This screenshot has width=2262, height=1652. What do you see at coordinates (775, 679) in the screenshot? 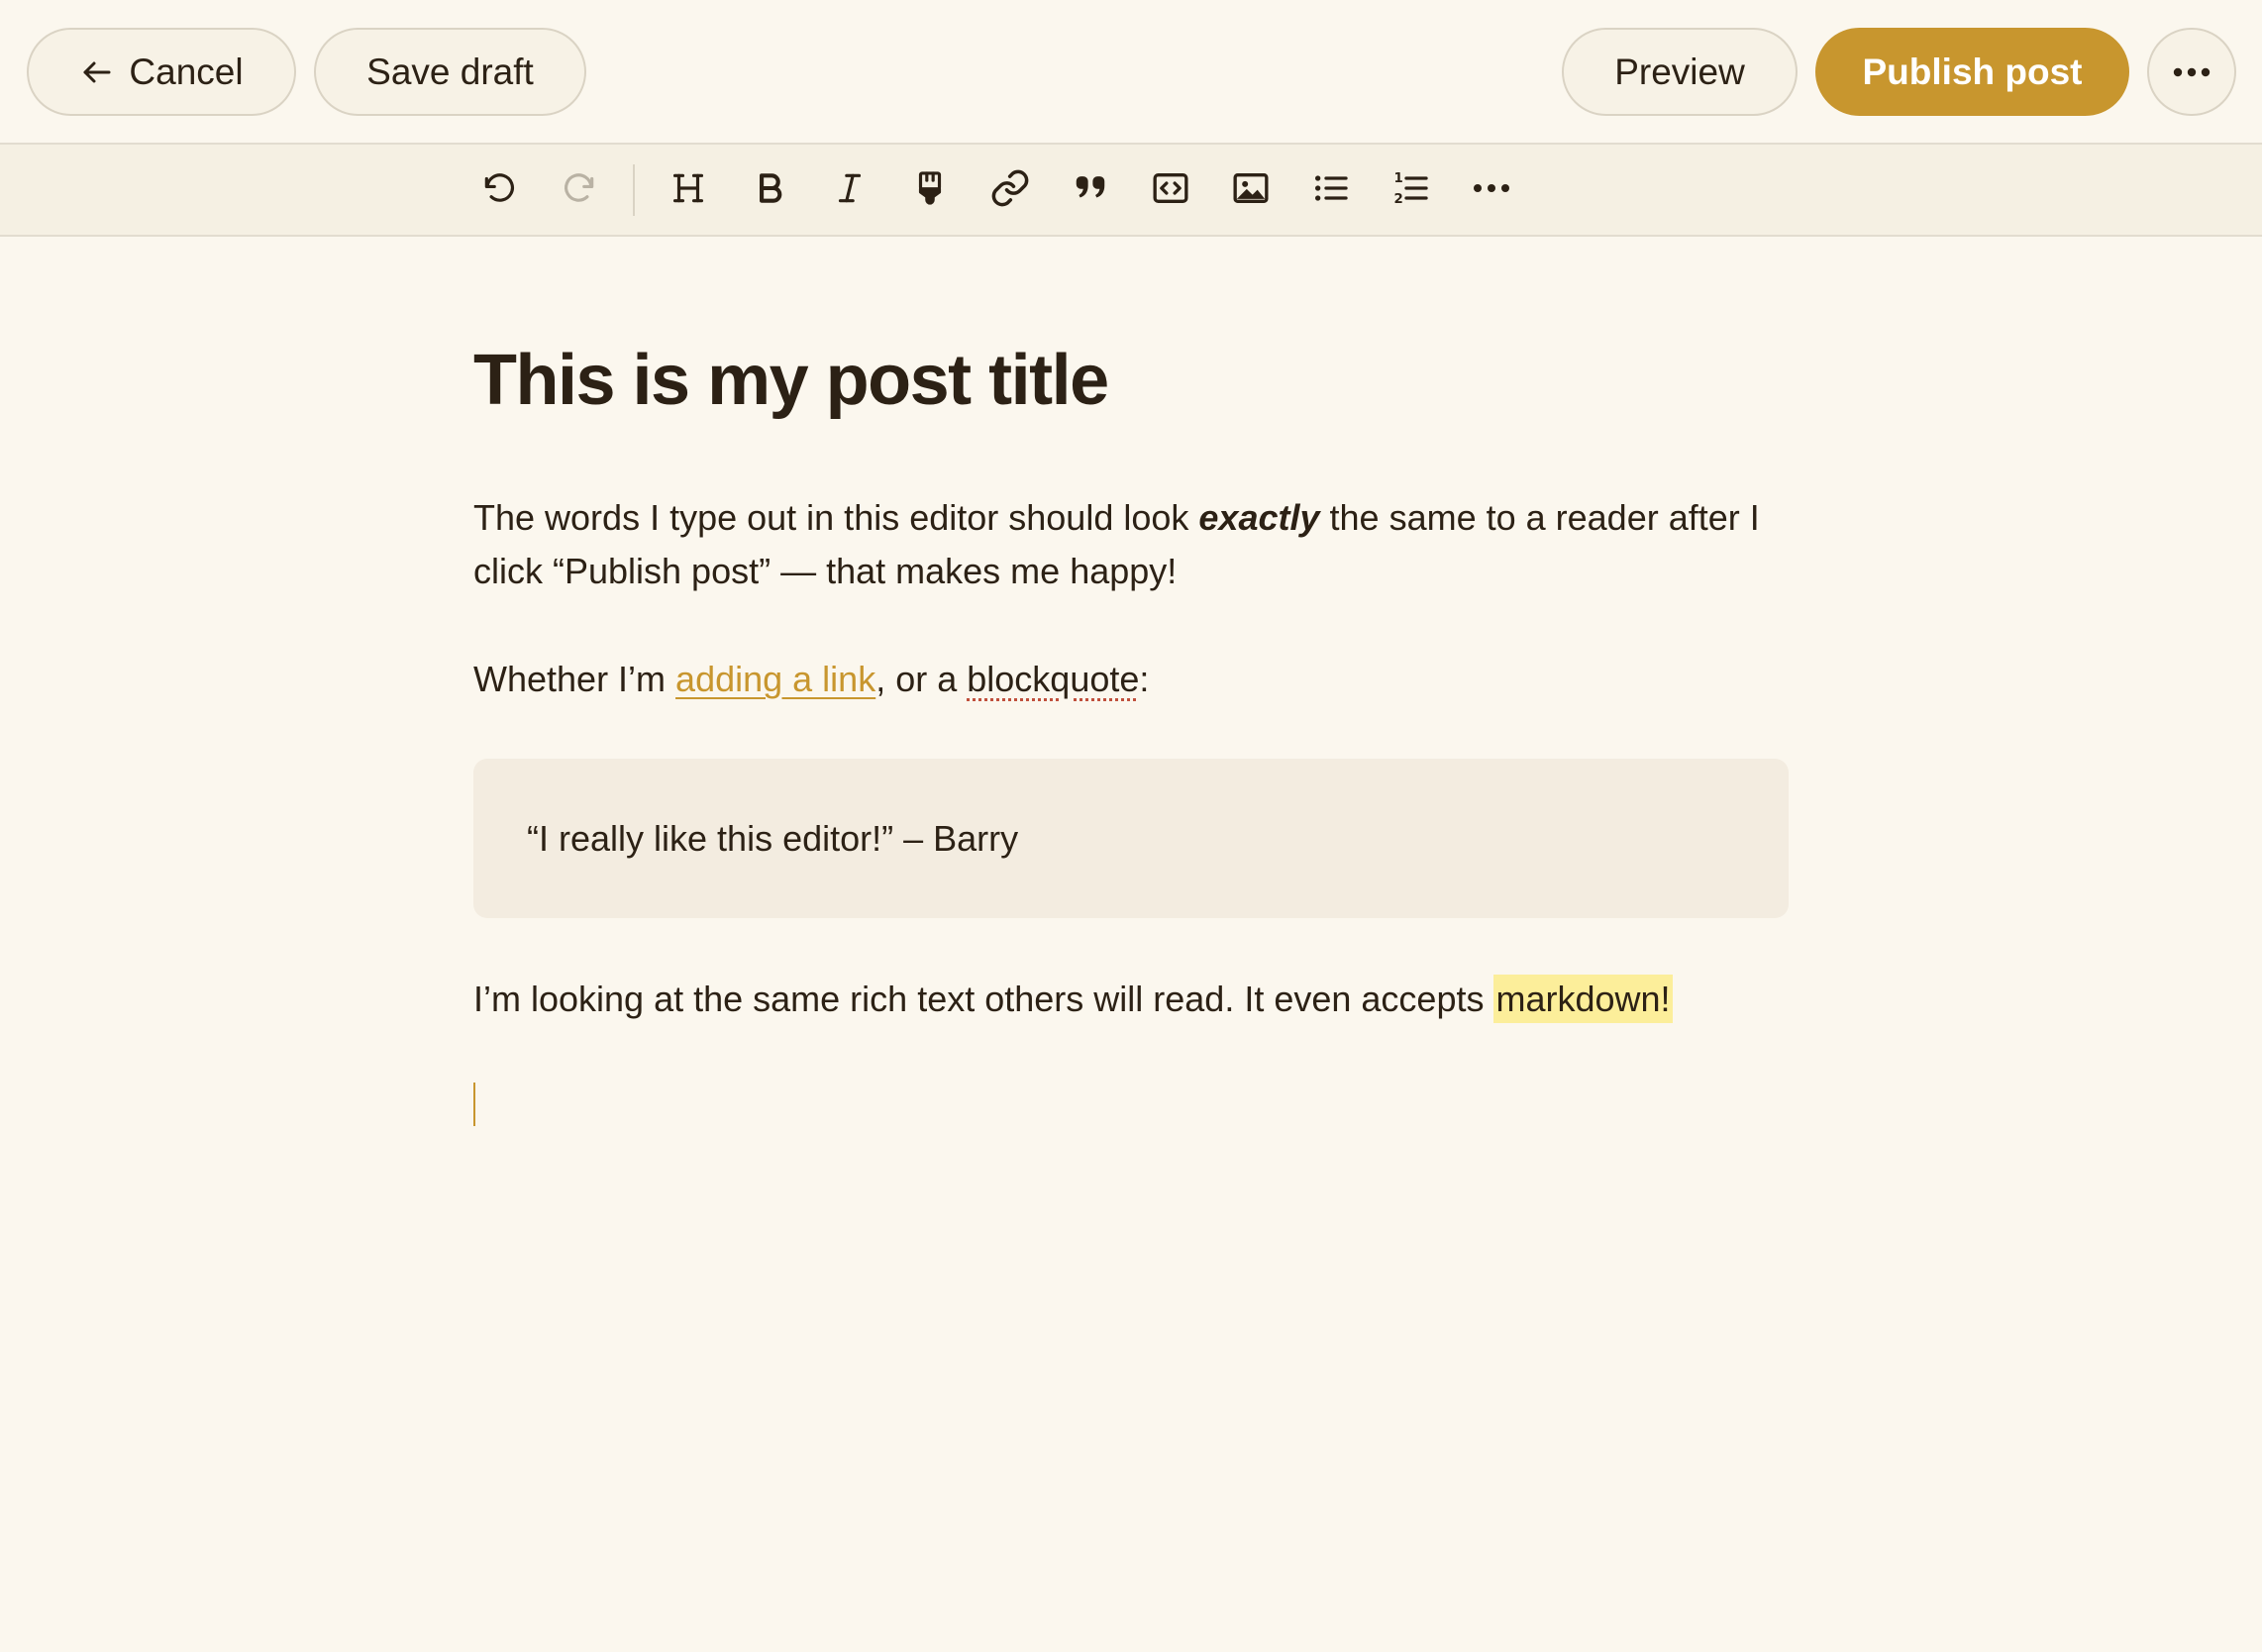
I see `inline-link: adding a link` at bounding box center [775, 679].